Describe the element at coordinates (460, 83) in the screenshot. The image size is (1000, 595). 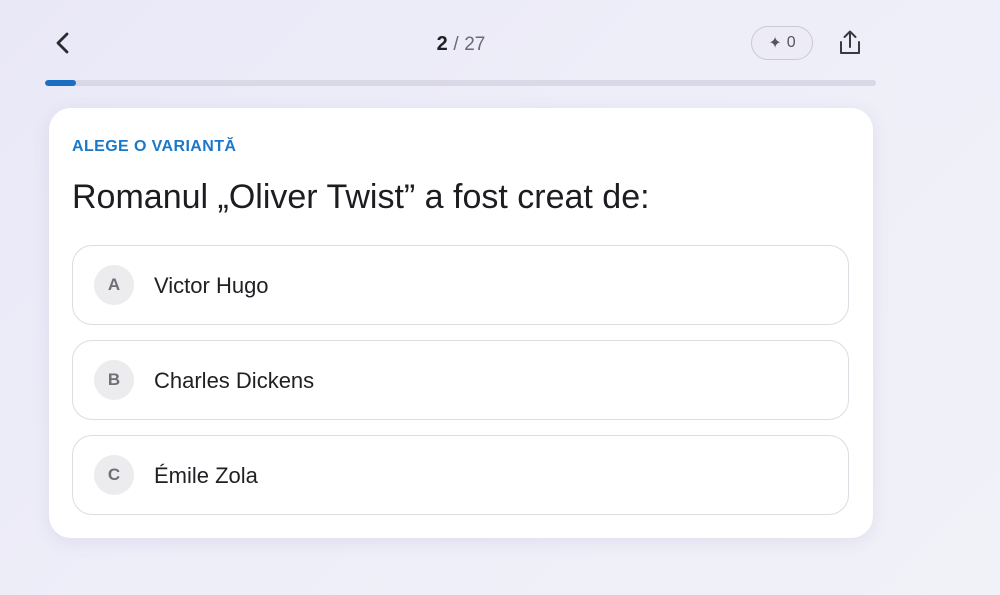
I see `progress-bar` at that location.